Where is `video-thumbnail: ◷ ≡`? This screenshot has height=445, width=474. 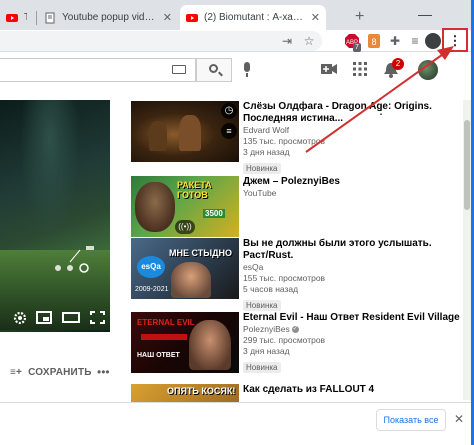 video-thumbnail: ◷ ≡ is located at coordinates (185, 131).